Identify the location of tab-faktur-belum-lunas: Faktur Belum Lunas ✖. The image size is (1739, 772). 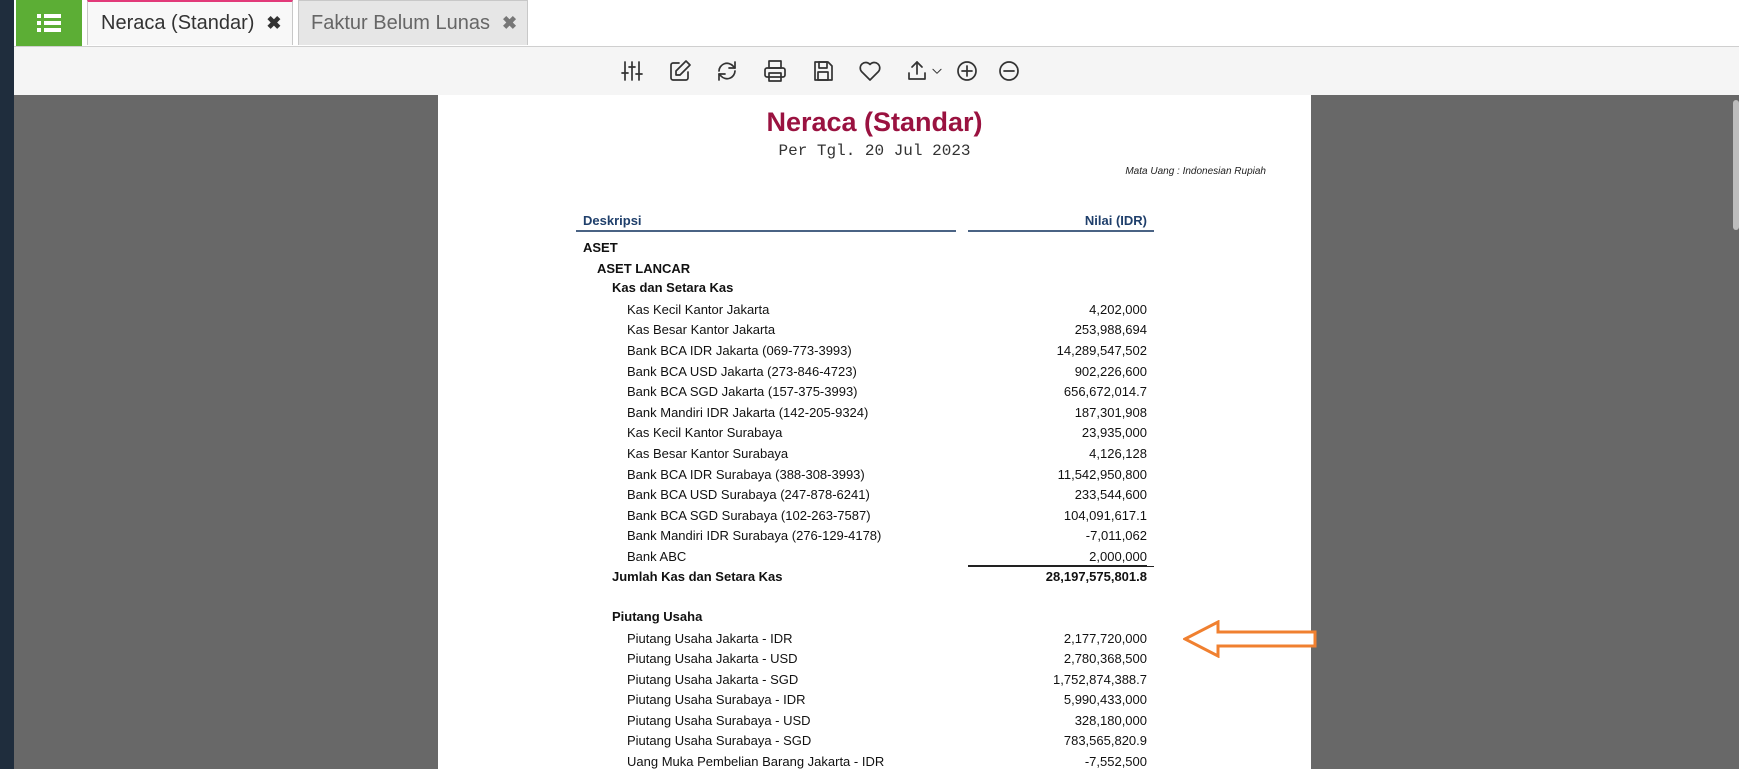
(413, 22).